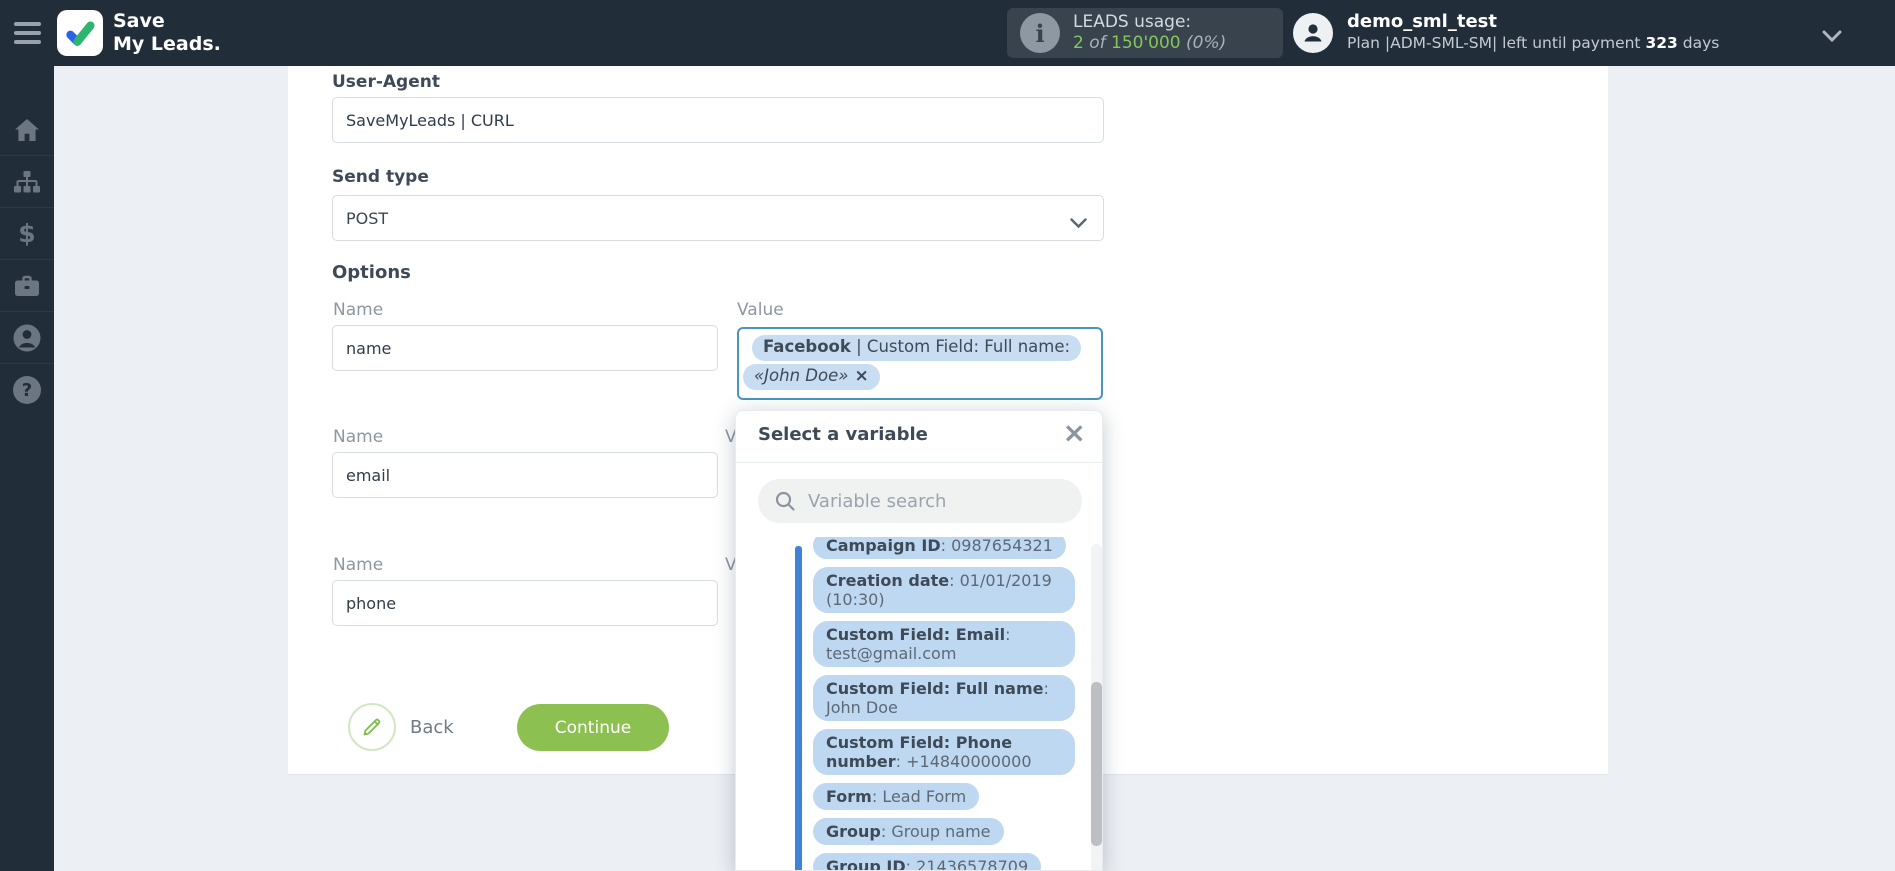  I want to click on remove-tag-icon: ×, so click(861, 376).